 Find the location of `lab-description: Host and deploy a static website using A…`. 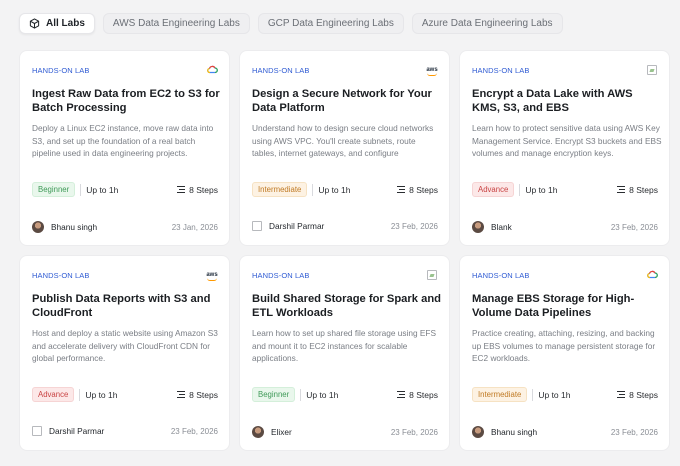

lab-description: Host and deploy a static website using A… is located at coordinates (125, 346).